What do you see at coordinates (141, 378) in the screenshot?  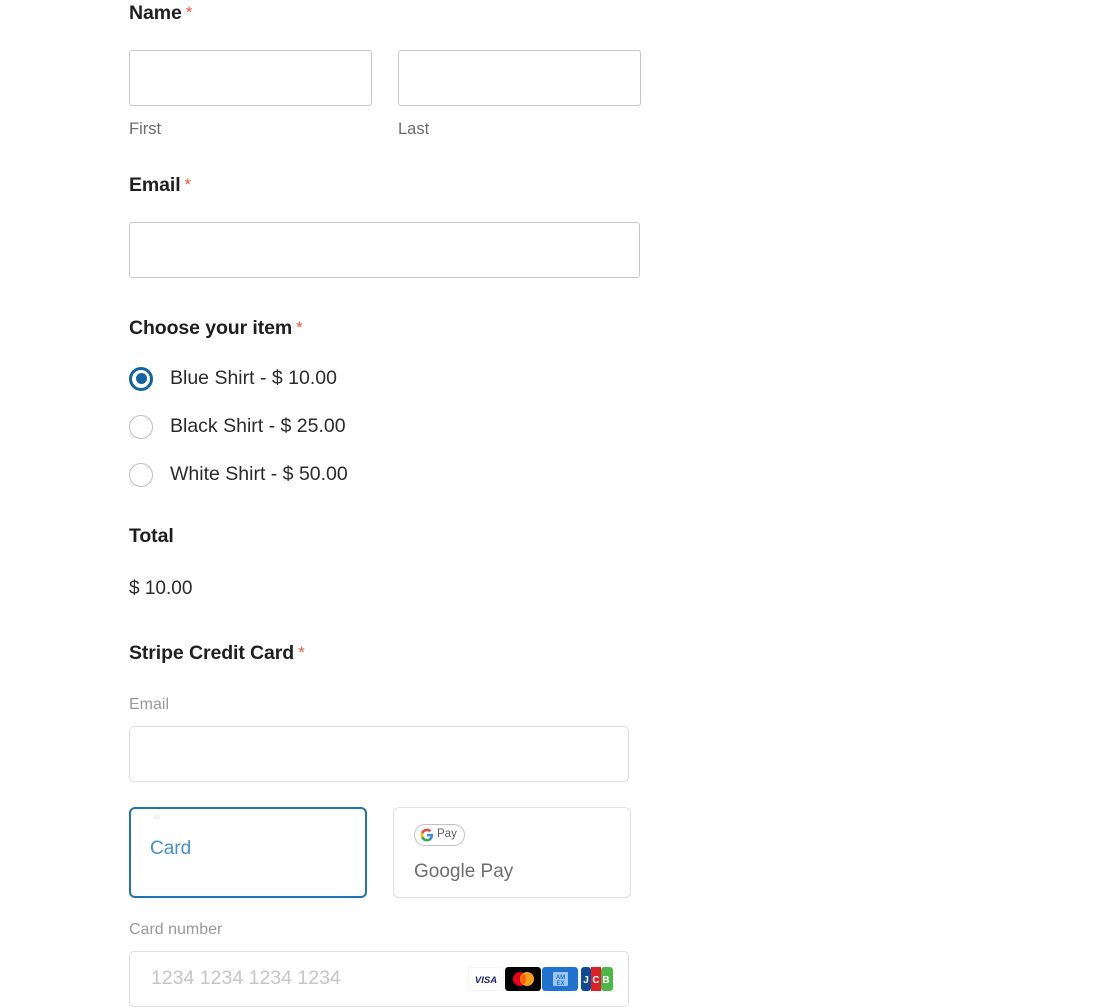 I see `radio-button-selected` at bounding box center [141, 378].